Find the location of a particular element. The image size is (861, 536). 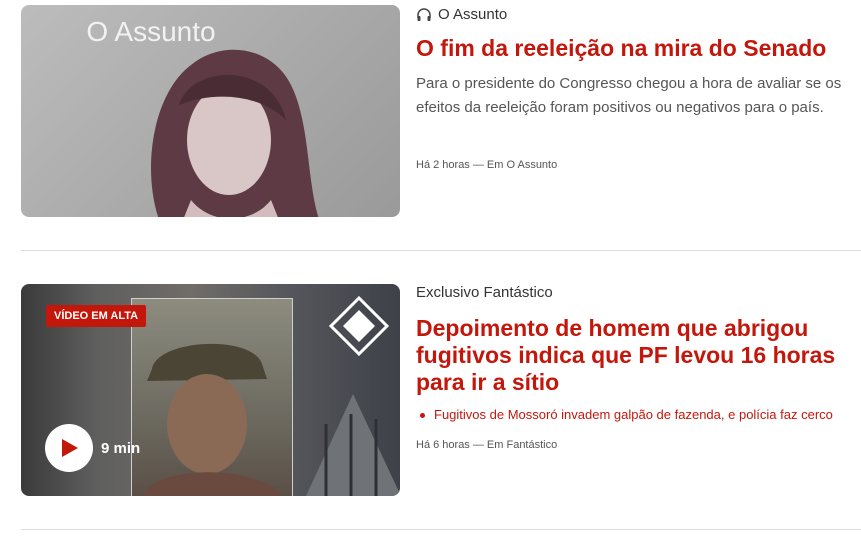

trending-video-badge: VÍDEO EM ALTA is located at coordinates (96, 316).